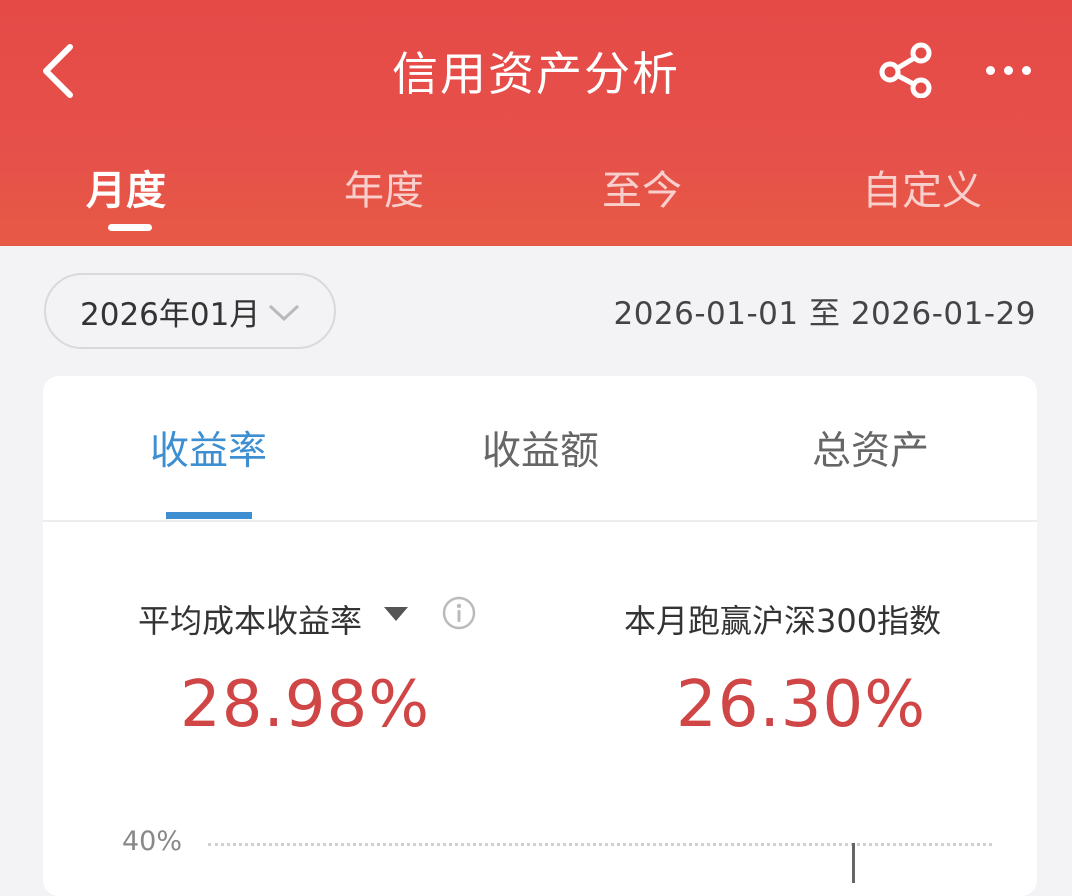 The width and height of the screenshot is (1072, 896). What do you see at coordinates (130, 227) in the screenshot?
I see `period-tab-indicator` at bounding box center [130, 227].